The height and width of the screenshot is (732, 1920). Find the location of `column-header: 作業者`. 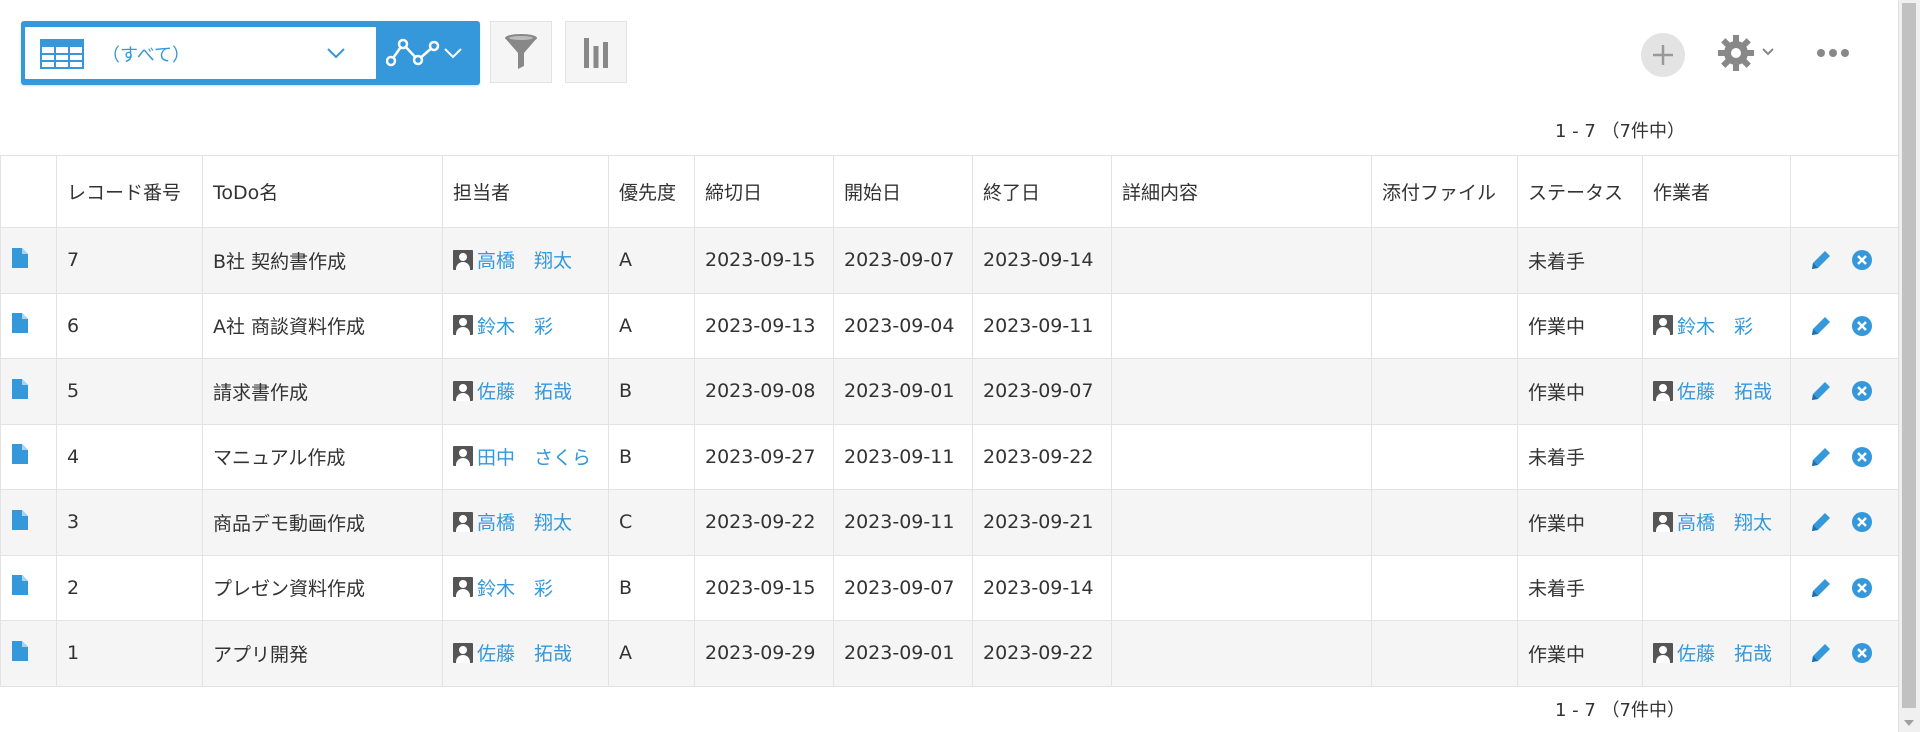

column-header: 作業者 is located at coordinates (1716, 191).